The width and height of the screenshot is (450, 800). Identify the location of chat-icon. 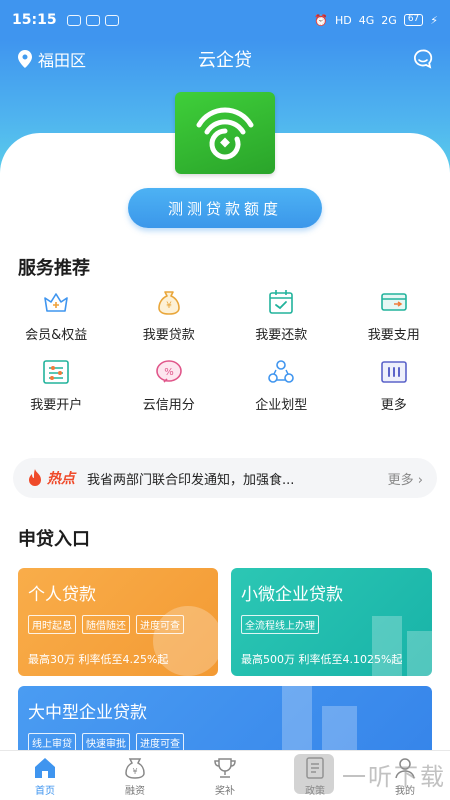
(423, 59).